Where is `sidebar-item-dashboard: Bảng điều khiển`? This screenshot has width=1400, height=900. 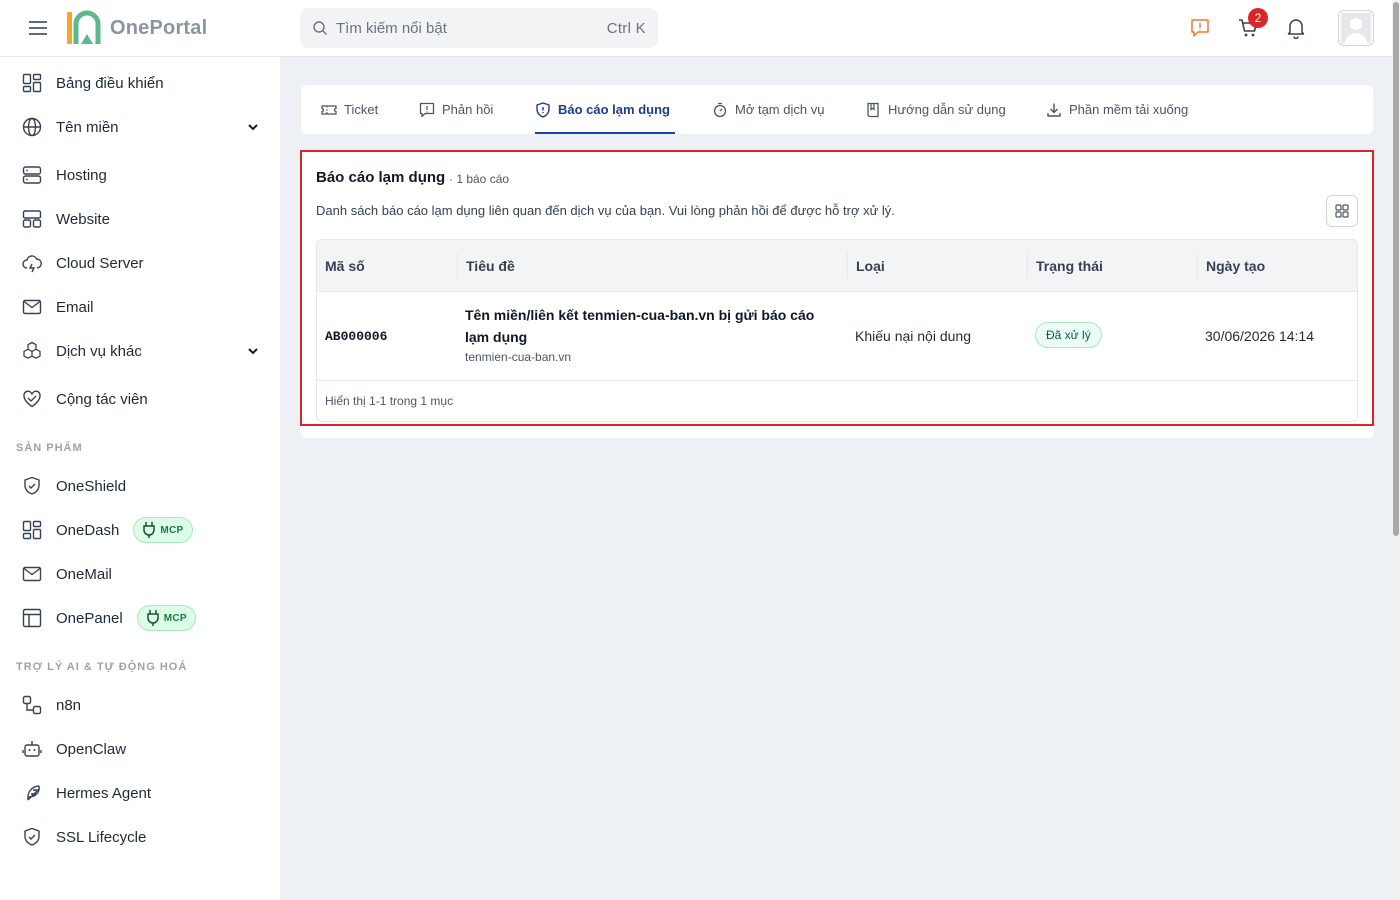
sidebar-item-dashboard: Bảng điều khiển is located at coordinates (141, 83).